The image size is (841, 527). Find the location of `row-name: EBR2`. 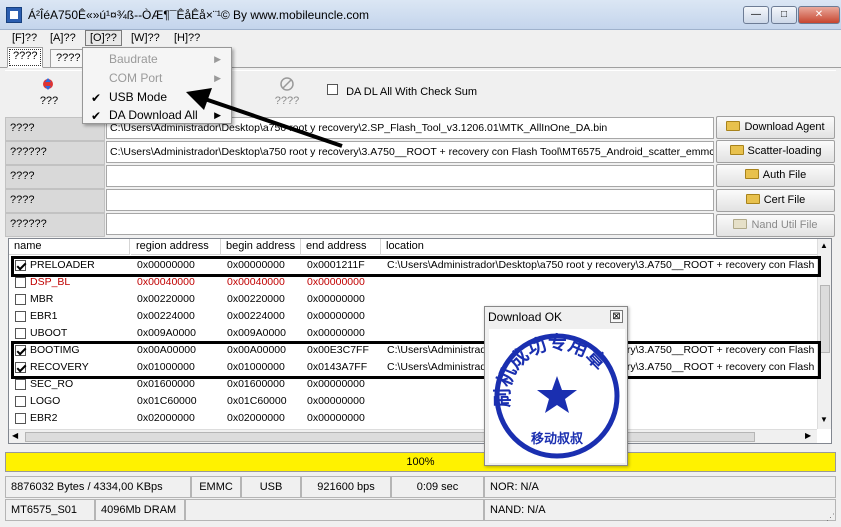

row-name: EBR2 is located at coordinates (44, 418).